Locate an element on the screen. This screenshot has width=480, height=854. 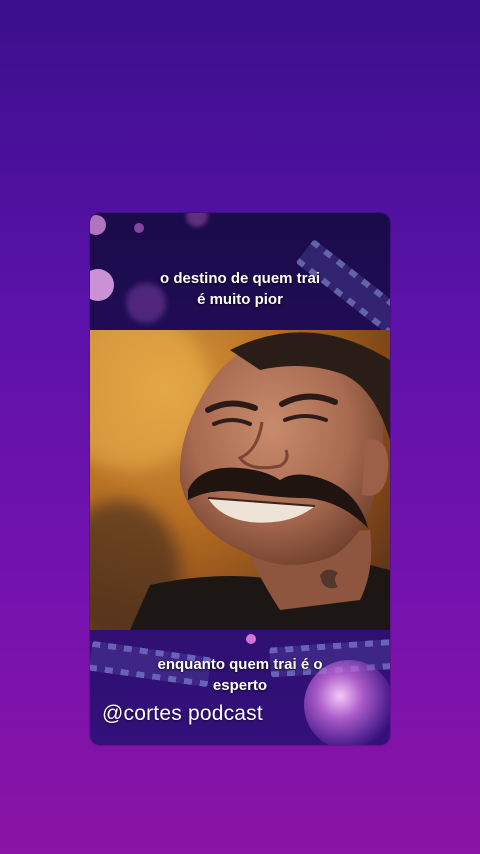
bottom-caption-line-1: enquanto quem trai é o is located at coordinates (240, 664).